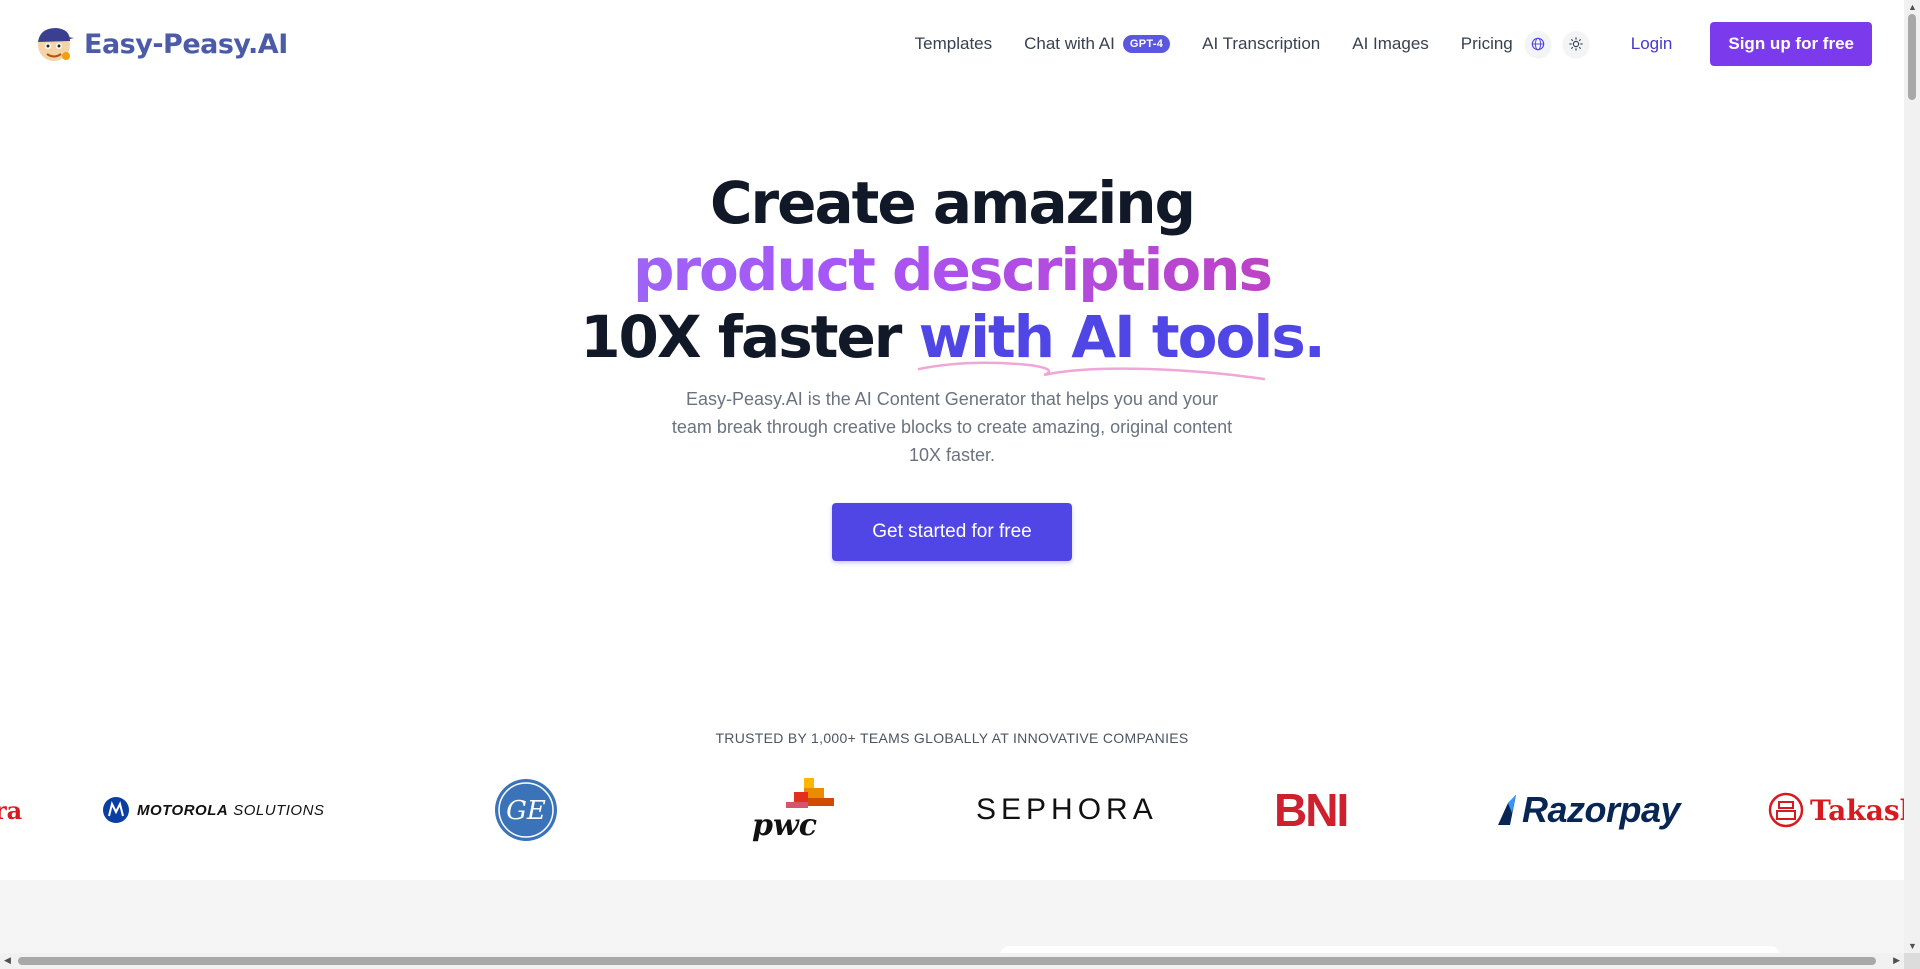 The image size is (1920, 969). What do you see at coordinates (183, 810) in the screenshot?
I see `motorola-text: MOTOROLA` at bounding box center [183, 810].